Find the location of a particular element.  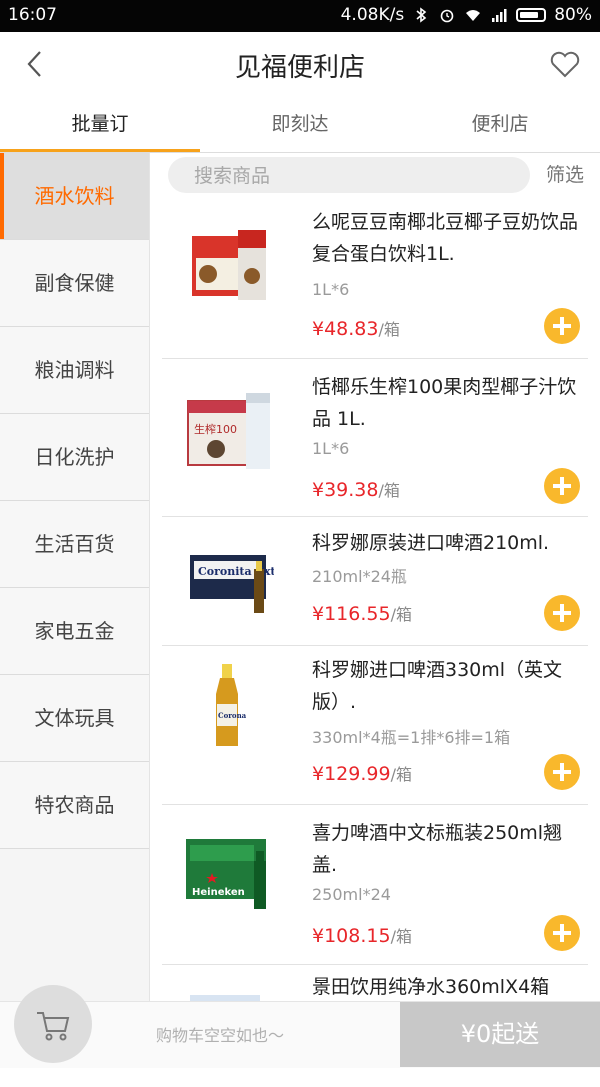

cart-icon is located at coordinates (53, 1026).